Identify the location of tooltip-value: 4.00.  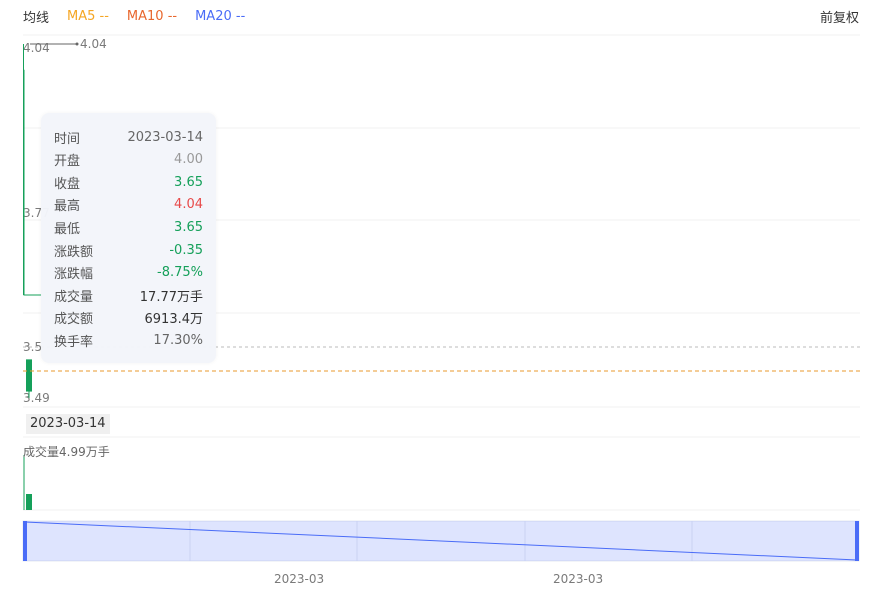
(188, 160).